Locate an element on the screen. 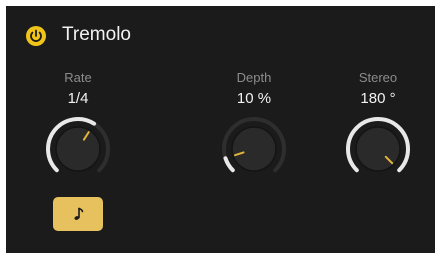 Image resolution: width=441 pixels, height=259 pixels. rate-knob is located at coordinates (78, 149).